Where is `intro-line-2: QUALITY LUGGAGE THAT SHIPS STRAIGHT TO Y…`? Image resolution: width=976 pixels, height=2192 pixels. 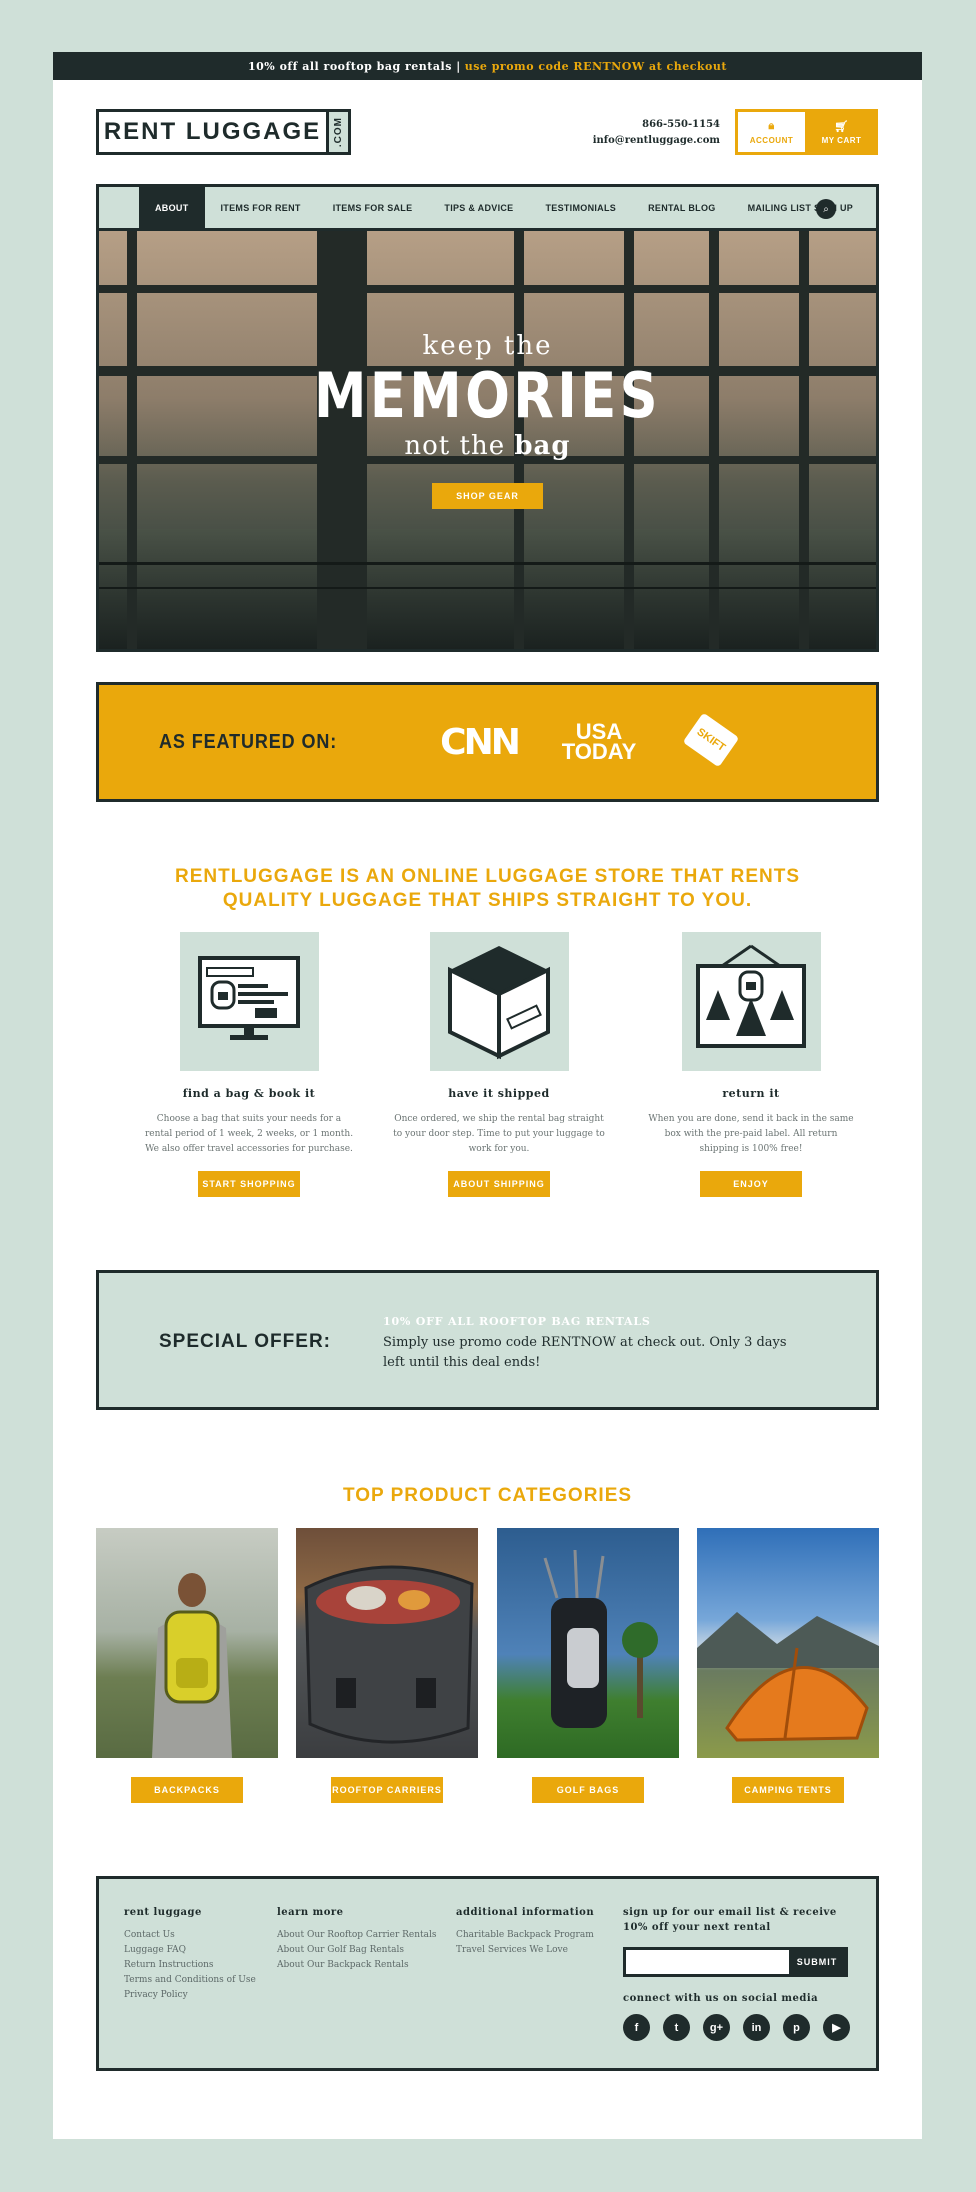 intro-line-2: QUALITY LUGGAGE THAT SHIPS STRAIGHT TO Y… is located at coordinates (487, 900).